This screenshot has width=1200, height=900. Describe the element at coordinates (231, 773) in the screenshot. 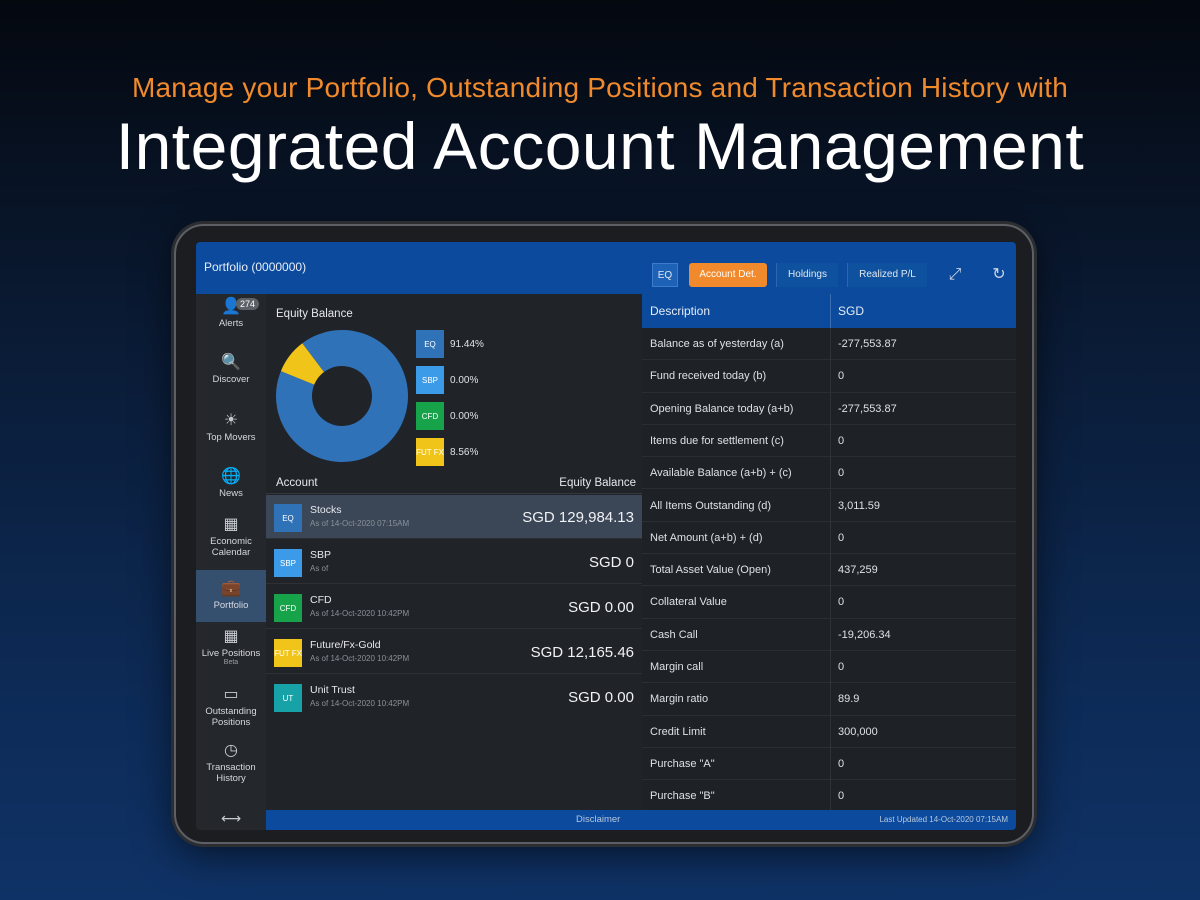

I see `sidebar-item-label: Transaction History` at that location.